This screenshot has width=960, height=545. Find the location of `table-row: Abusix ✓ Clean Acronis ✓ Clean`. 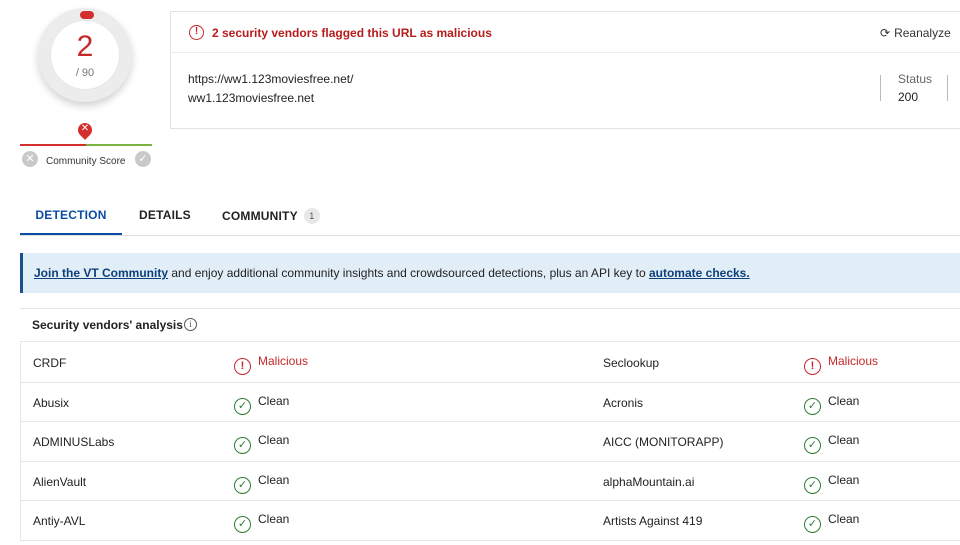

table-row: Abusix ✓ Clean Acronis ✓ Clean is located at coordinates (490, 402).